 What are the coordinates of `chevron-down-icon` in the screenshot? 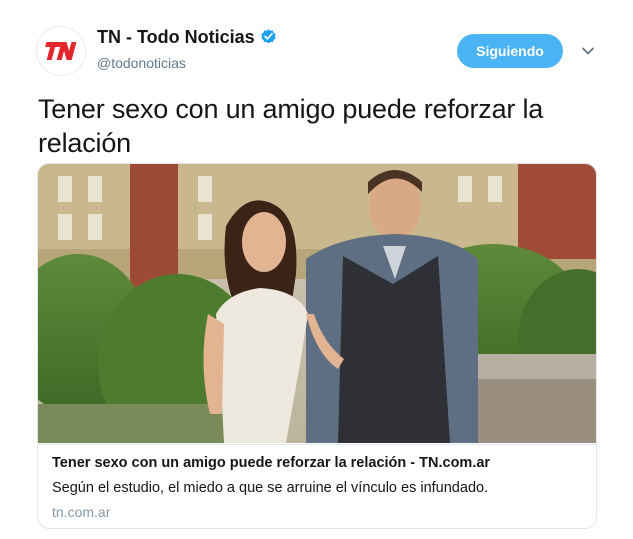 It's located at (588, 51).